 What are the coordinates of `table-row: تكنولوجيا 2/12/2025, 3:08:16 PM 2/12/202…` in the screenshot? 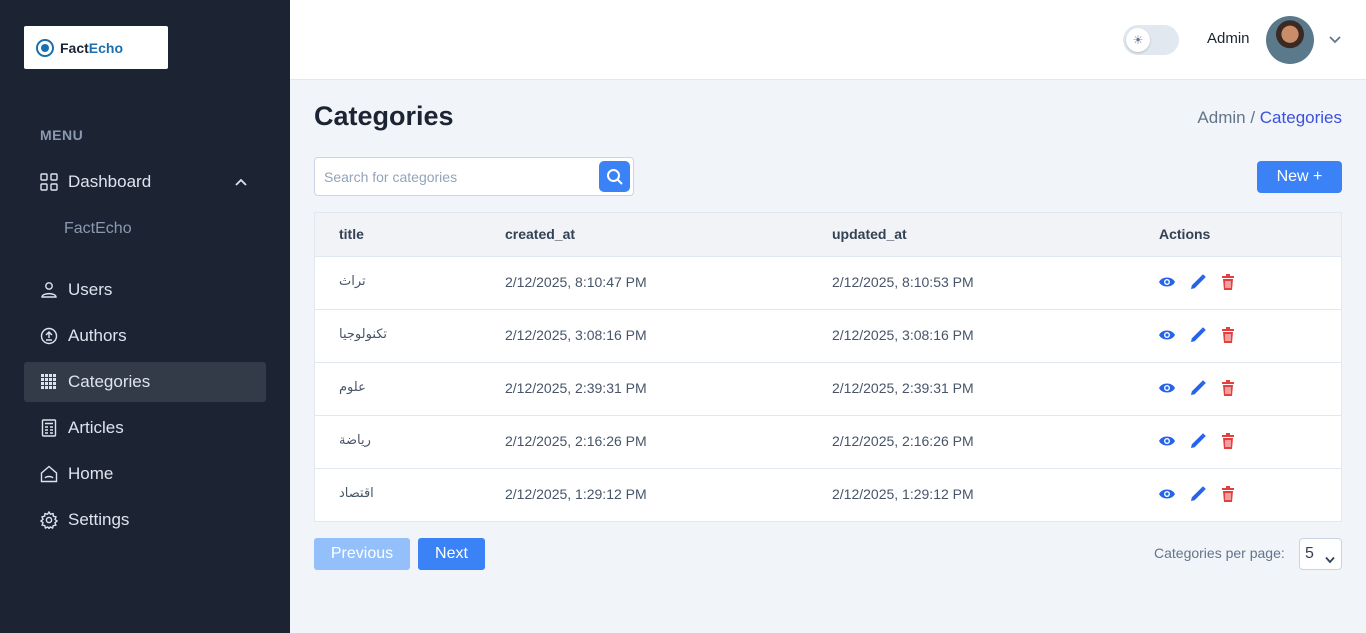 It's located at (828, 336).